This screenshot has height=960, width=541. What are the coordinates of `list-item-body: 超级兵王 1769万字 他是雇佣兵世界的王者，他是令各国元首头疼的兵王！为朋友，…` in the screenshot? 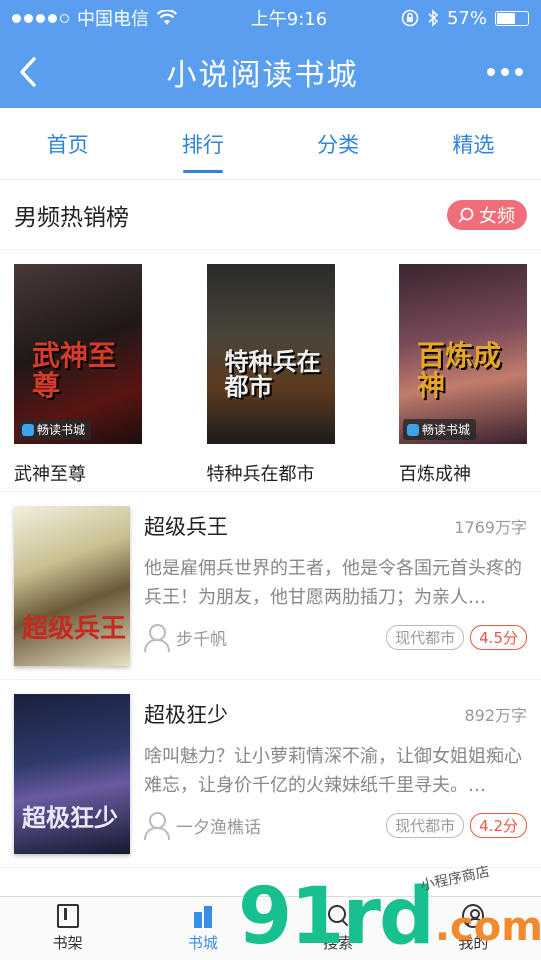 It's located at (335, 592).